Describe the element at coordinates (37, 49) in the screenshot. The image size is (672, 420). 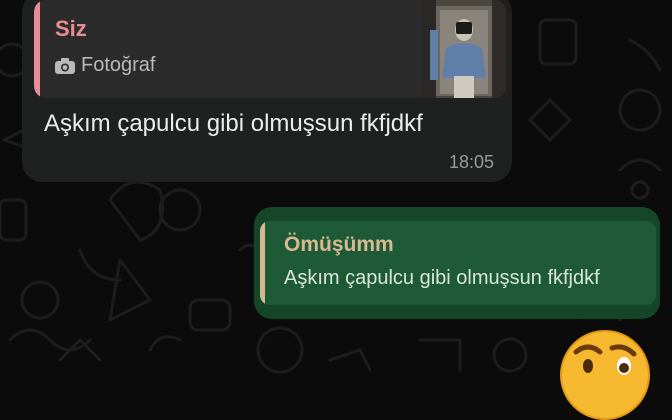
I see `quote-accent-bar` at that location.